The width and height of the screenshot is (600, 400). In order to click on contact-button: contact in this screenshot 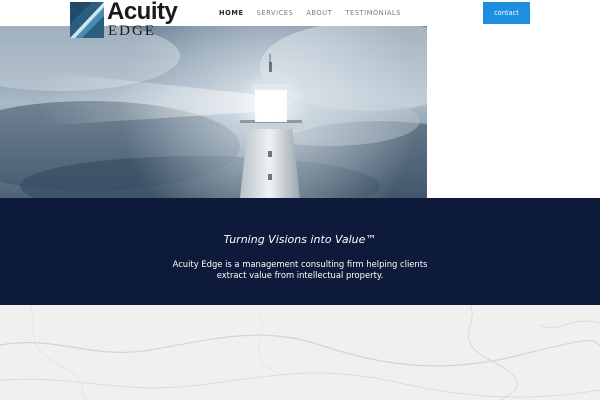, I will do `click(506, 13)`.